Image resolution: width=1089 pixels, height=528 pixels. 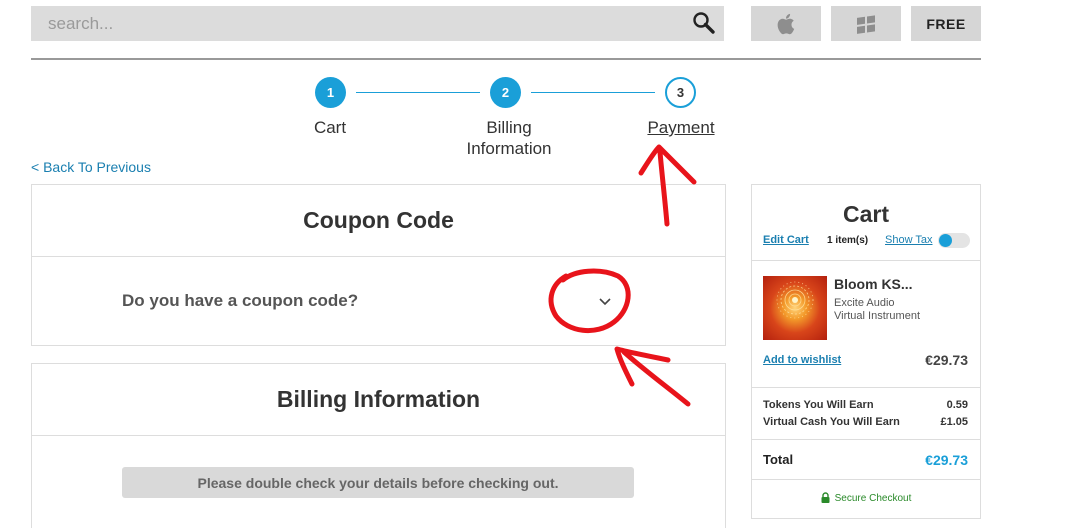 What do you see at coordinates (704, 23) in the screenshot?
I see `search-icon` at bounding box center [704, 23].